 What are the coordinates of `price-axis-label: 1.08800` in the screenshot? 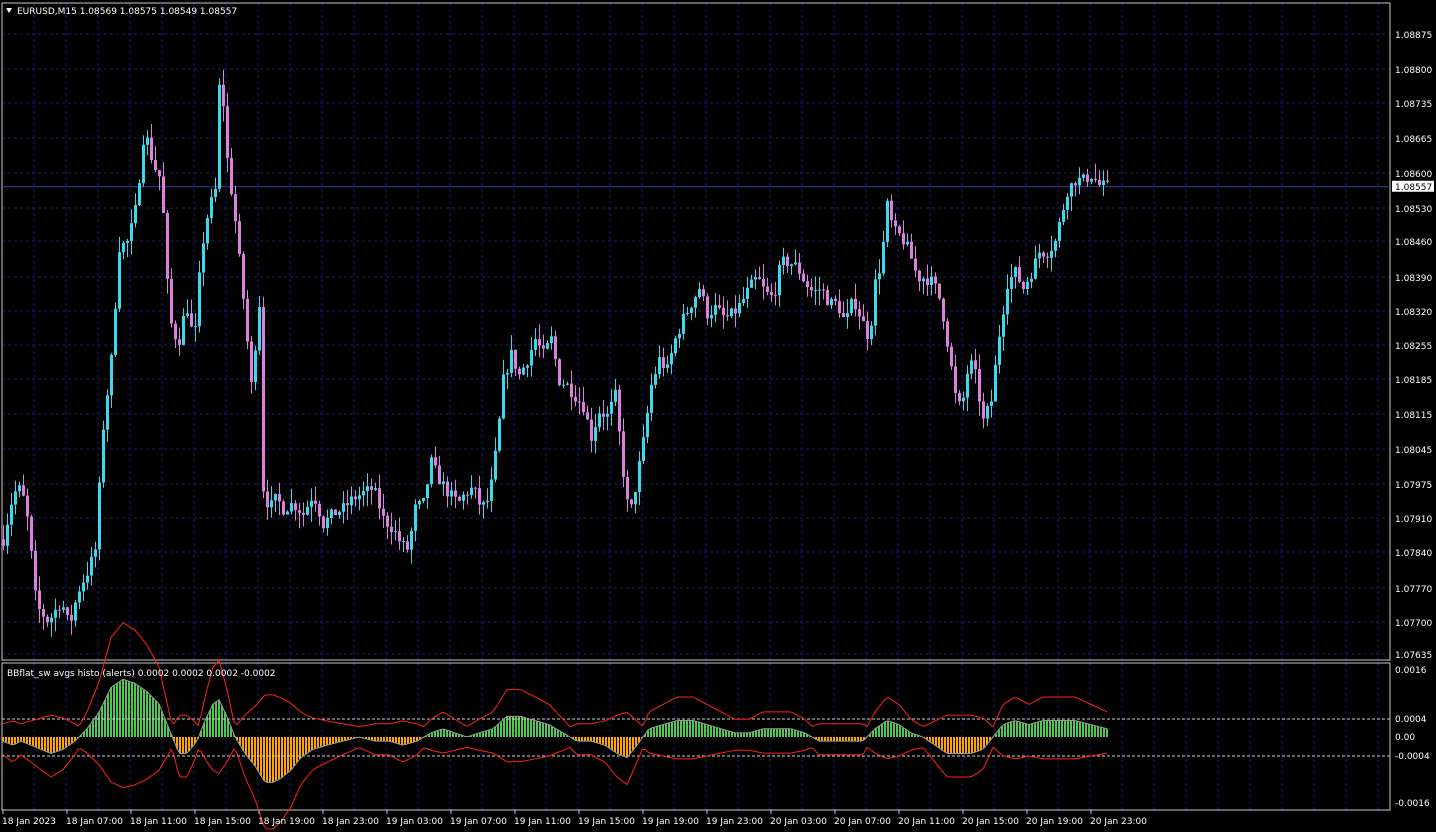 It's located at (1413, 71).